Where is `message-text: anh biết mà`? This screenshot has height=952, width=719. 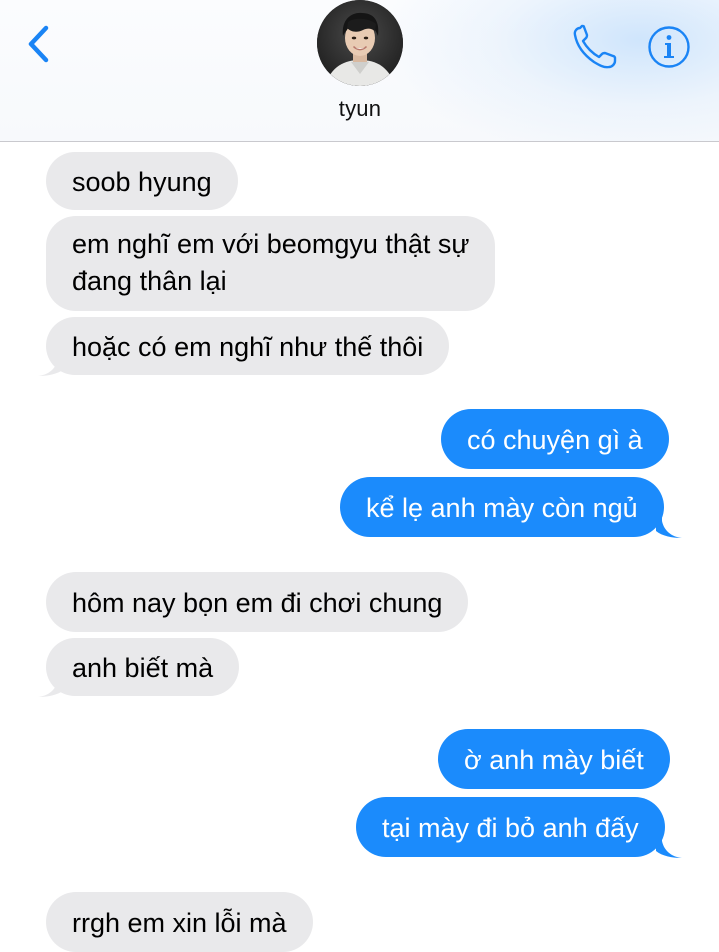
message-text: anh biết mà is located at coordinates (143, 668).